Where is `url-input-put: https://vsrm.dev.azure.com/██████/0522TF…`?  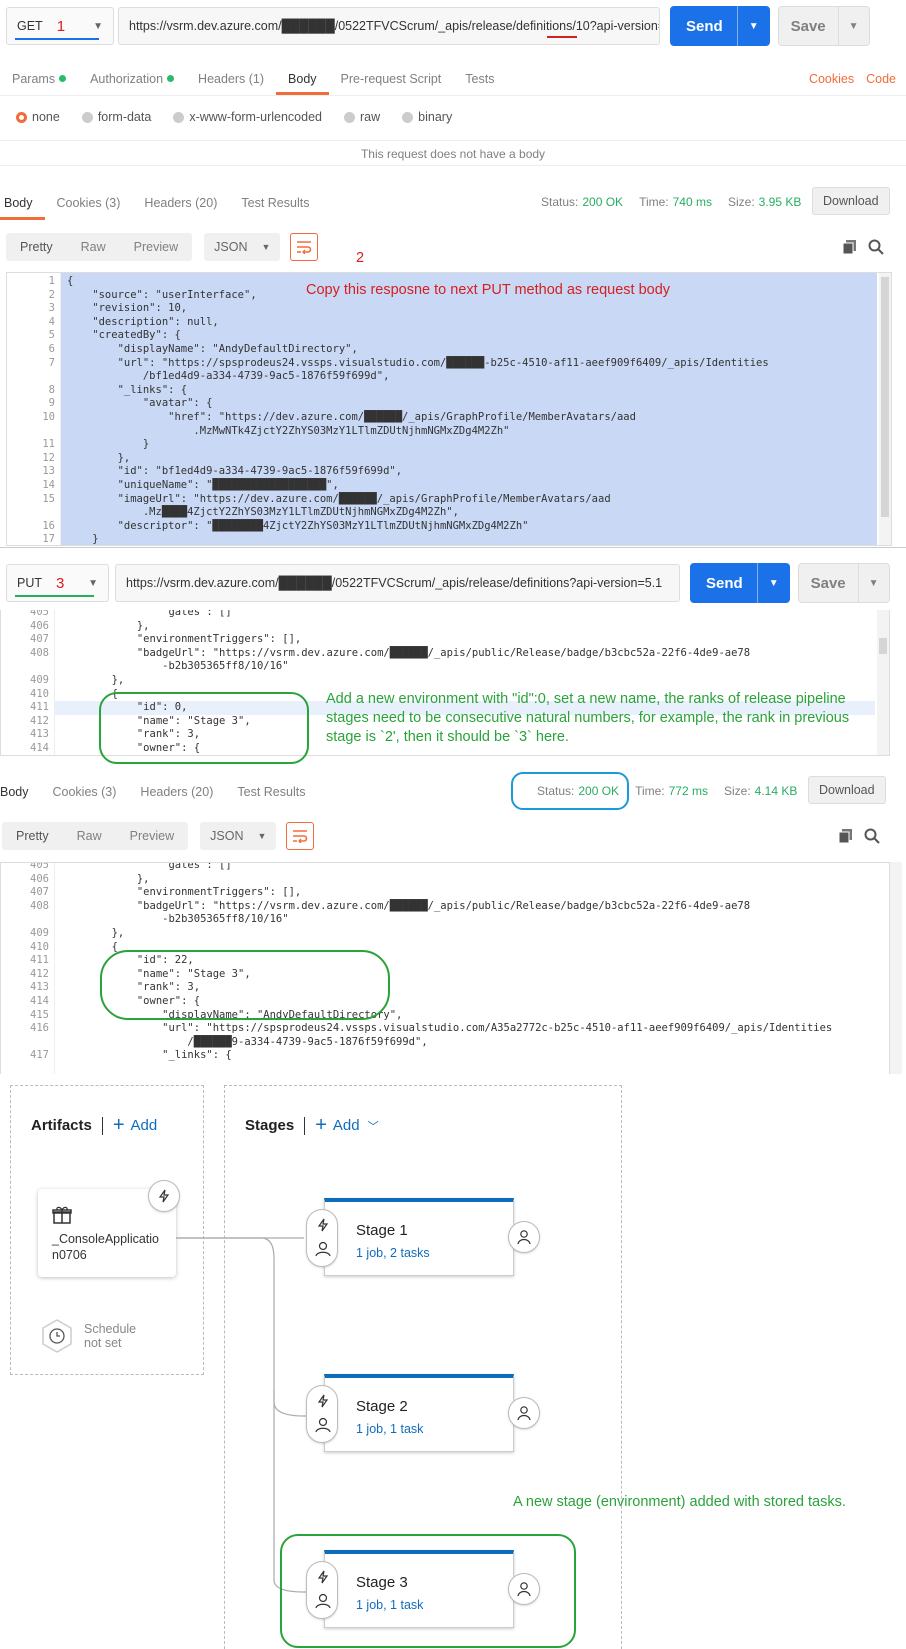 url-input-put: https://vsrm.dev.azure.com/██████/0522TF… is located at coordinates (397, 583).